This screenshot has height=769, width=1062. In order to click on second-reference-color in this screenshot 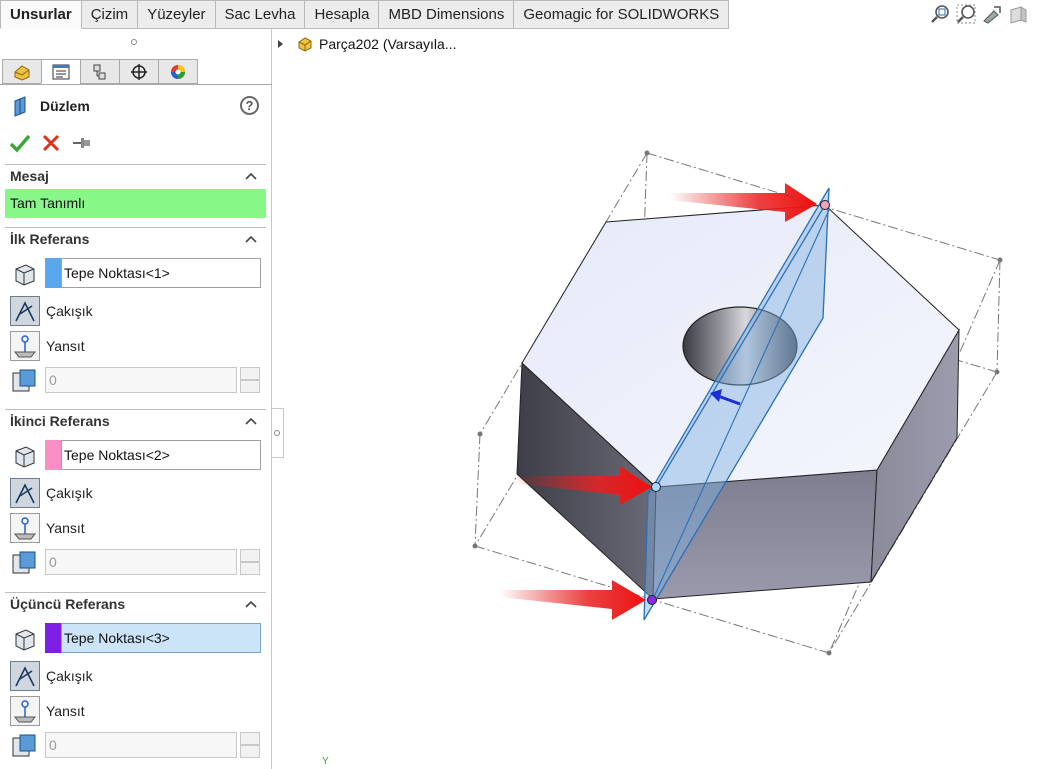, I will do `click(53, 455)`.